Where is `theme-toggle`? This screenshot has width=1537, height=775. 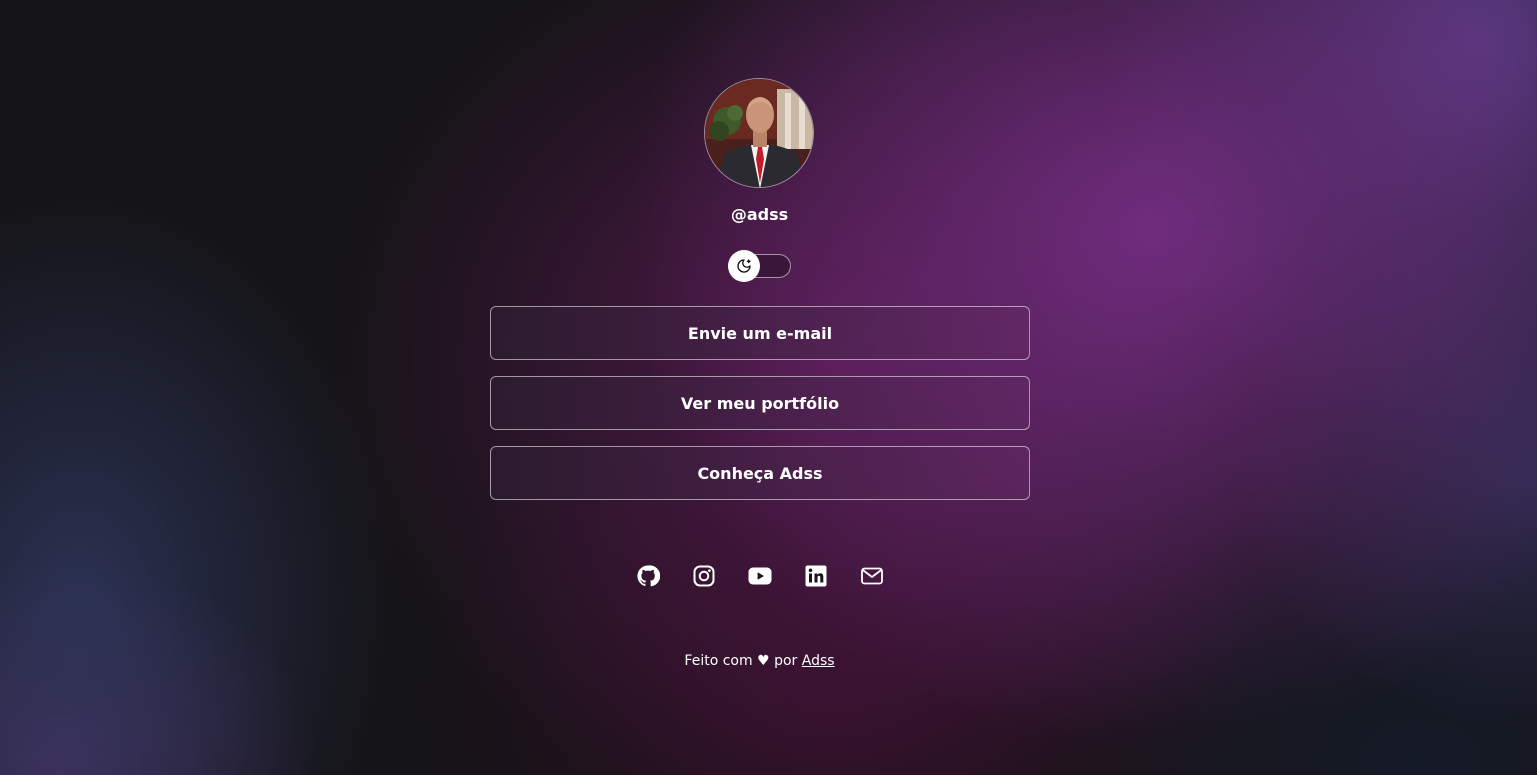
theme-toggle is located at coordinates (759, 266).